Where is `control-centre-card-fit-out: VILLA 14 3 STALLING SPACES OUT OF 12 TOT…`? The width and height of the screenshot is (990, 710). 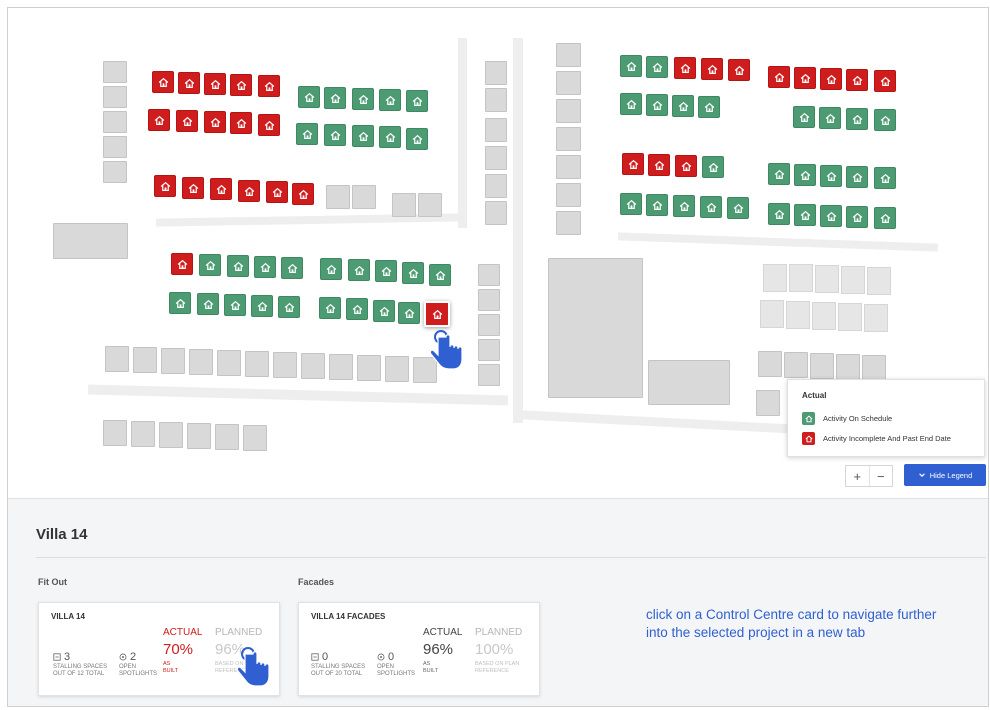
control-centre-card-fit-out: VILLA 14 3 STALLING SPACES OUT OF 12 TOT… is located at coordinates (159, 649).